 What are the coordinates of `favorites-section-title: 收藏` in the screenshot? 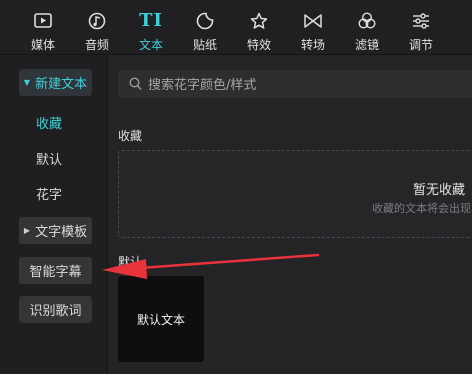 It's located at (130, 136).